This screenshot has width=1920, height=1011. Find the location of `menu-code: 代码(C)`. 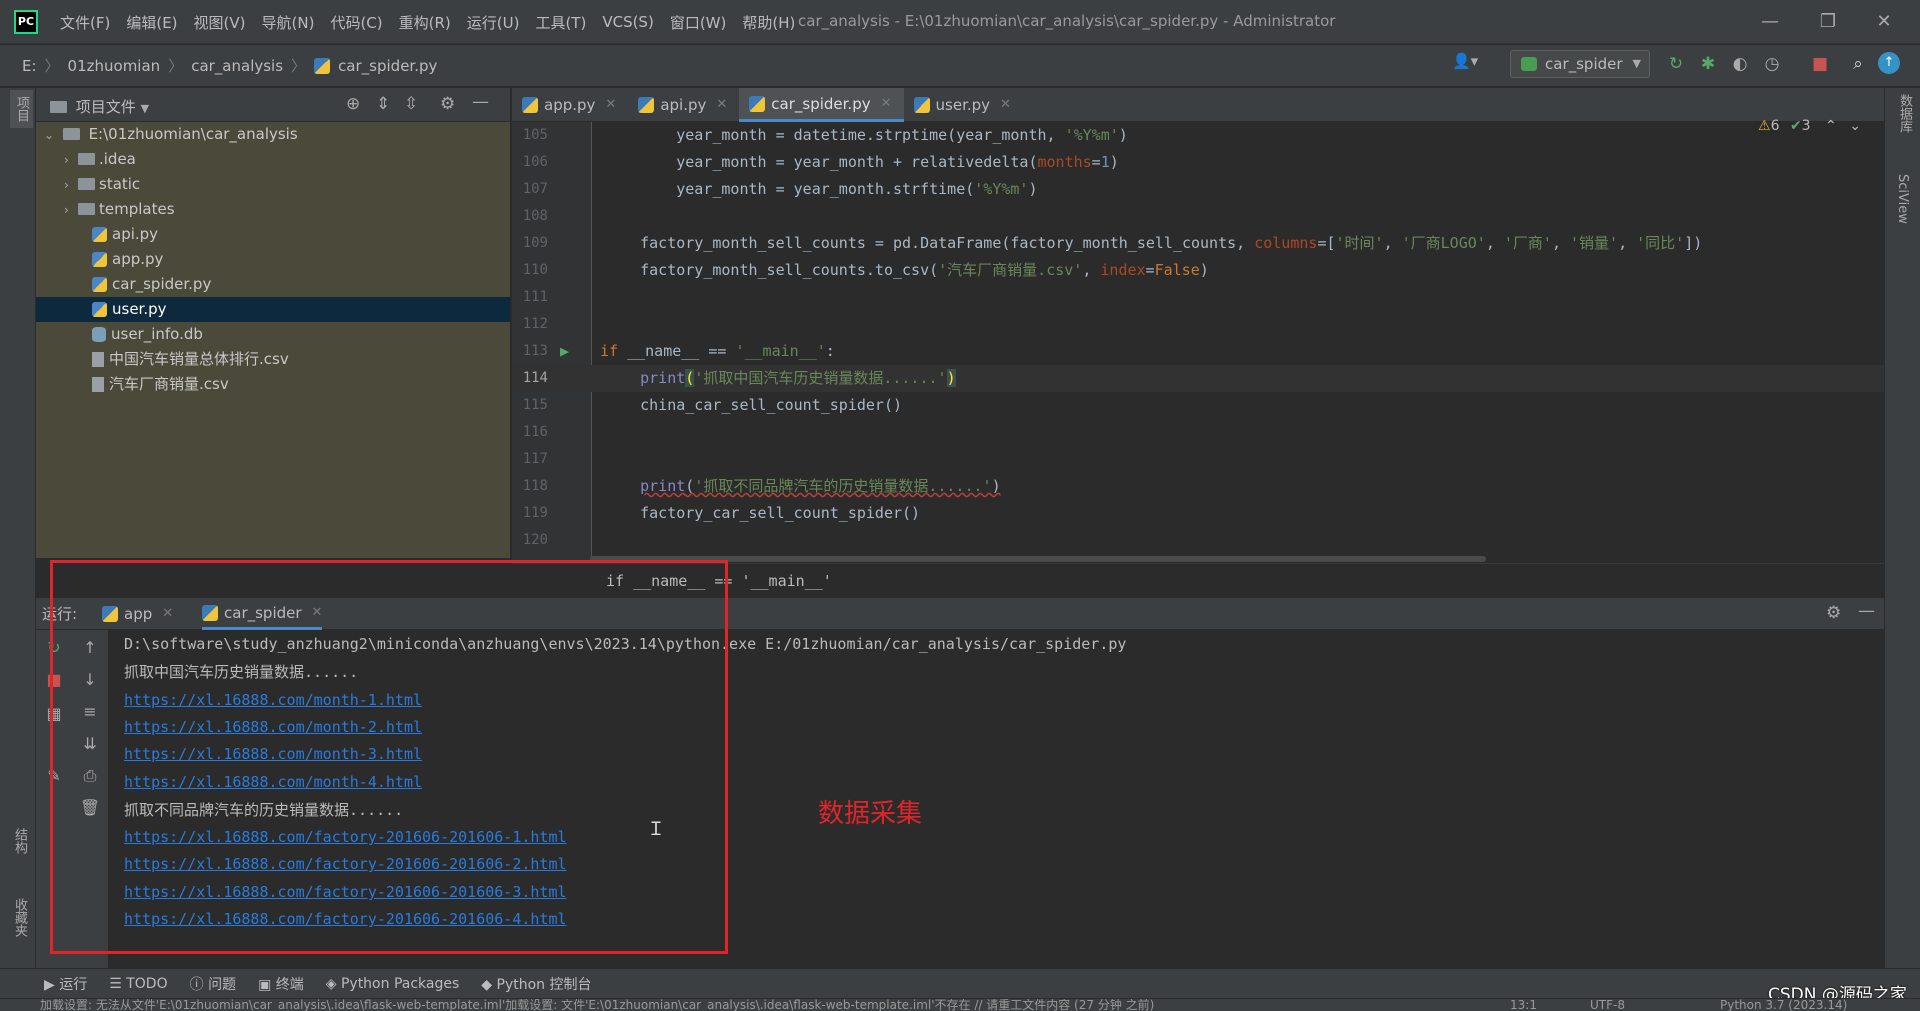

menu-code: 代码(C) is located at coordinates (356, 22).